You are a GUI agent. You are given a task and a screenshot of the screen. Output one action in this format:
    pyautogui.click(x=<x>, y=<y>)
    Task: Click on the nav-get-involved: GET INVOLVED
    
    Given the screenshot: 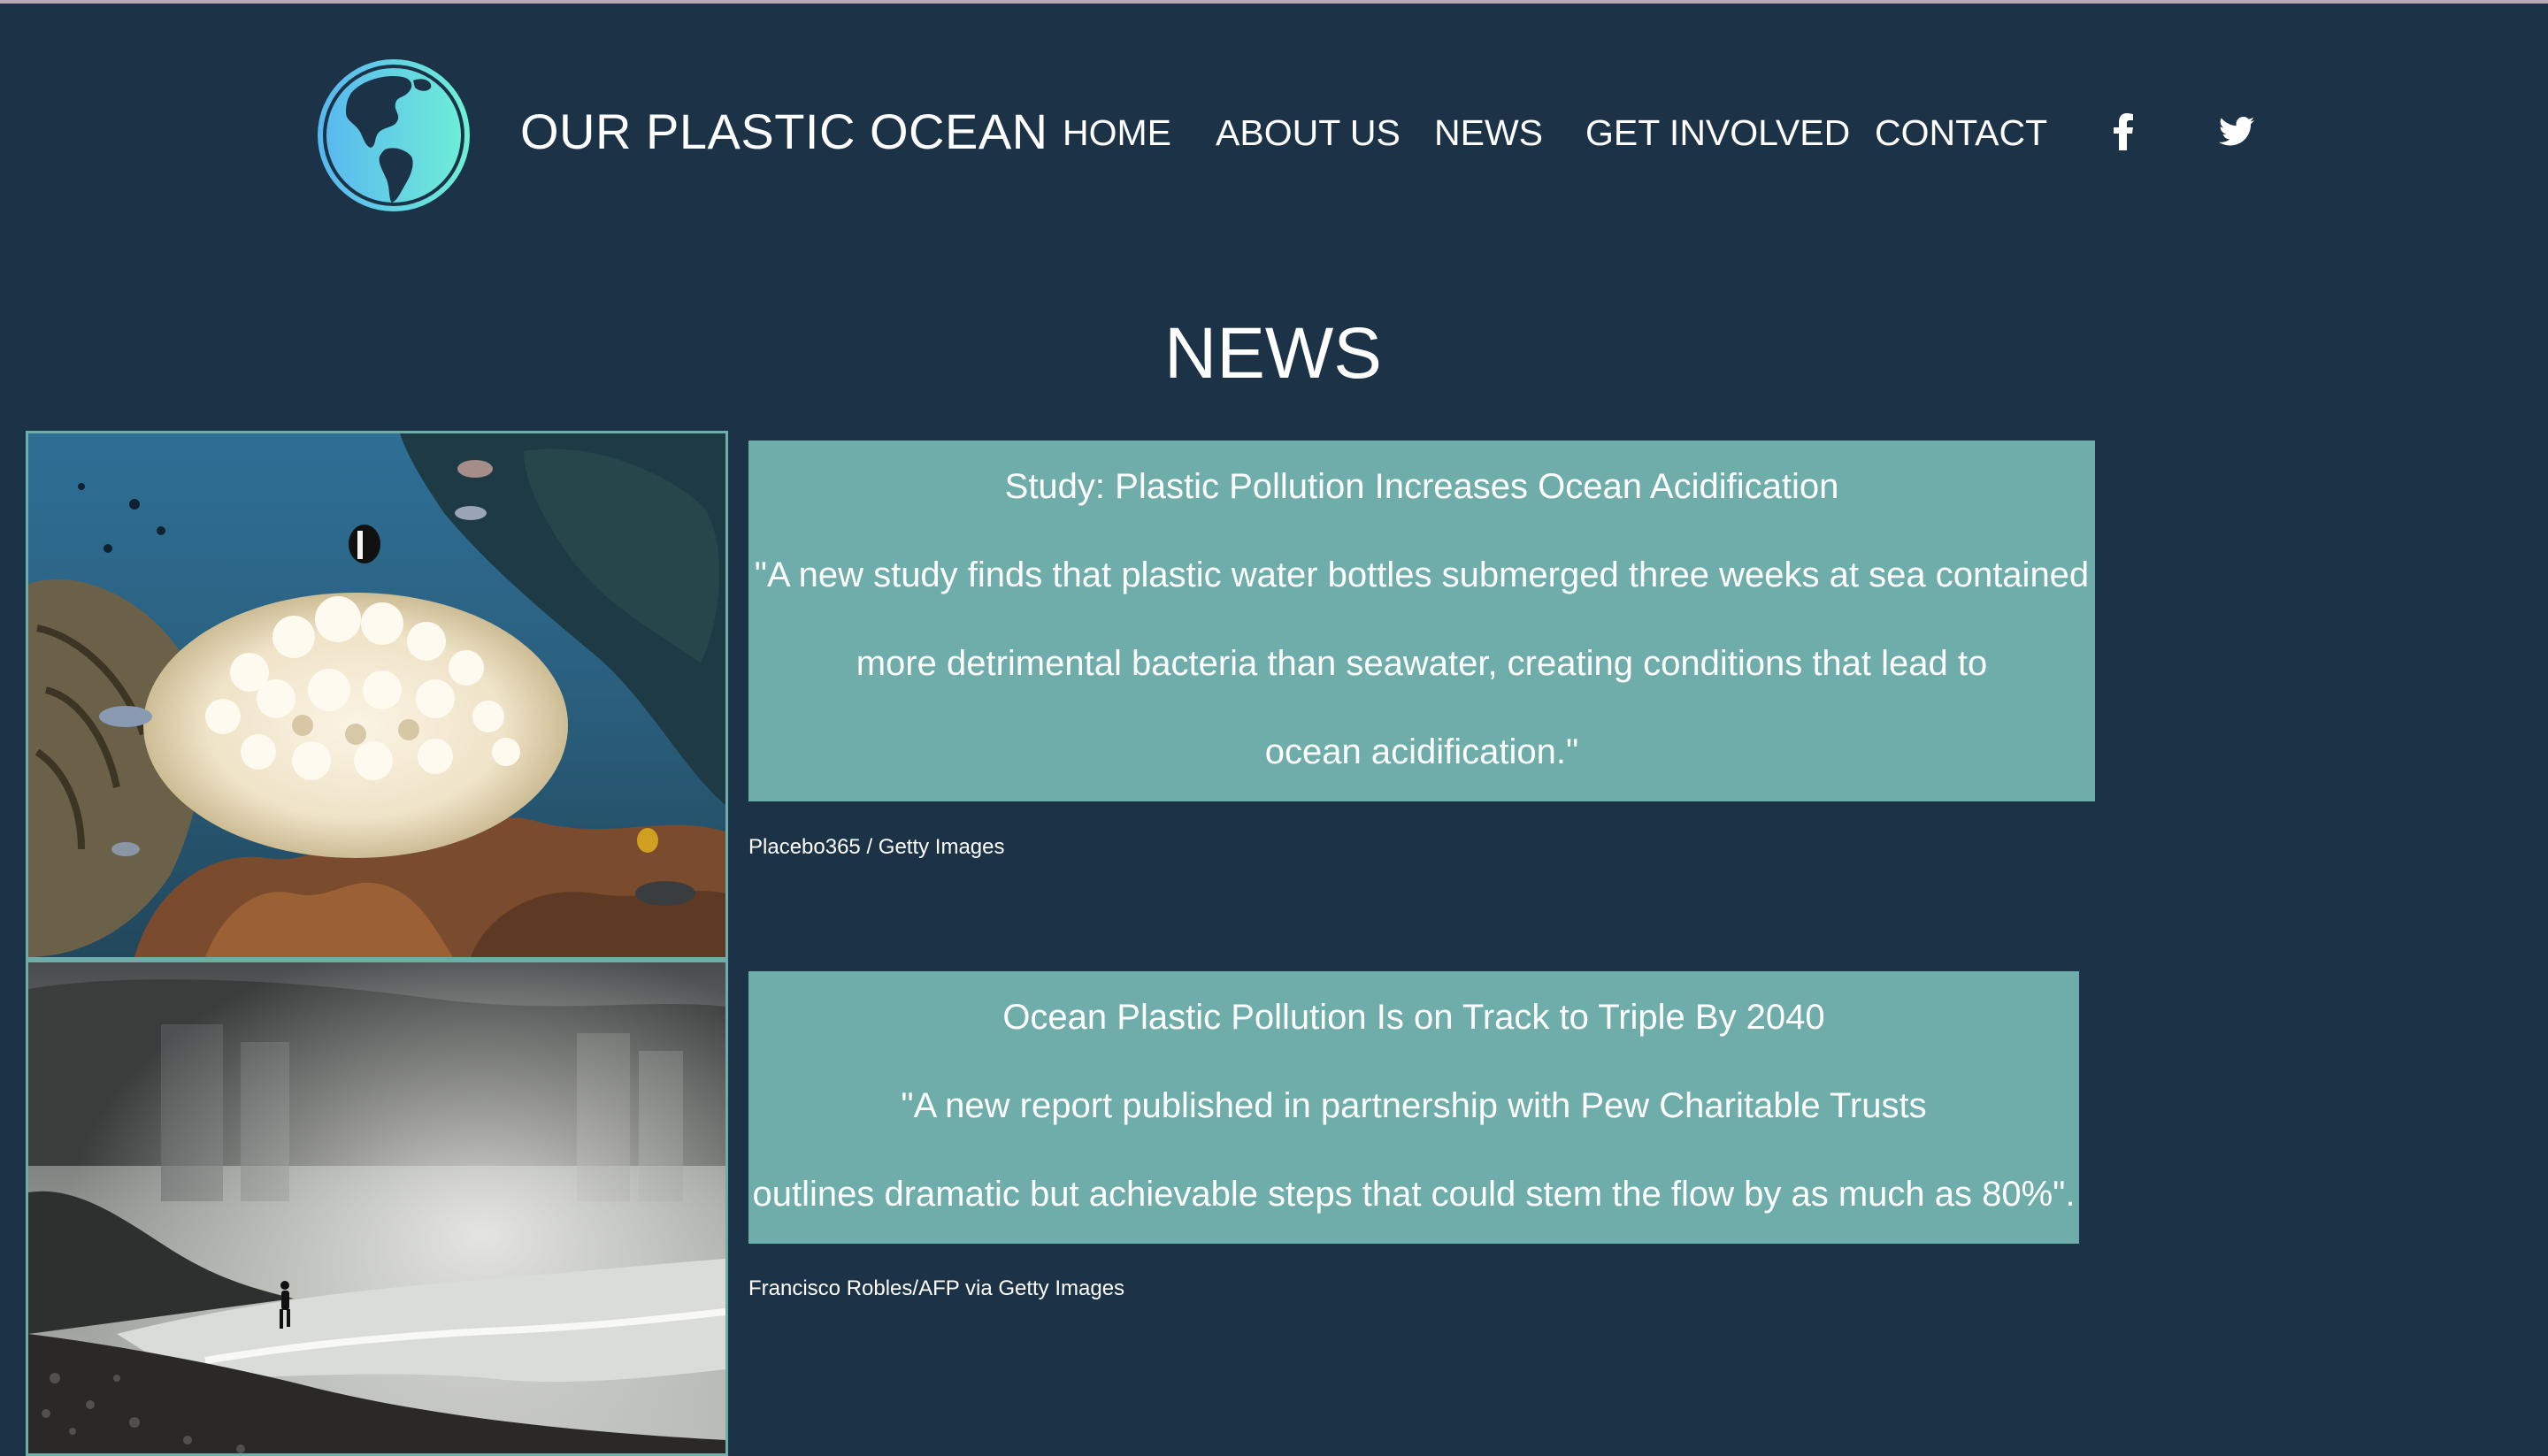 What is the action you would take?
    pyautogui.click(x=1717, y=132)
    